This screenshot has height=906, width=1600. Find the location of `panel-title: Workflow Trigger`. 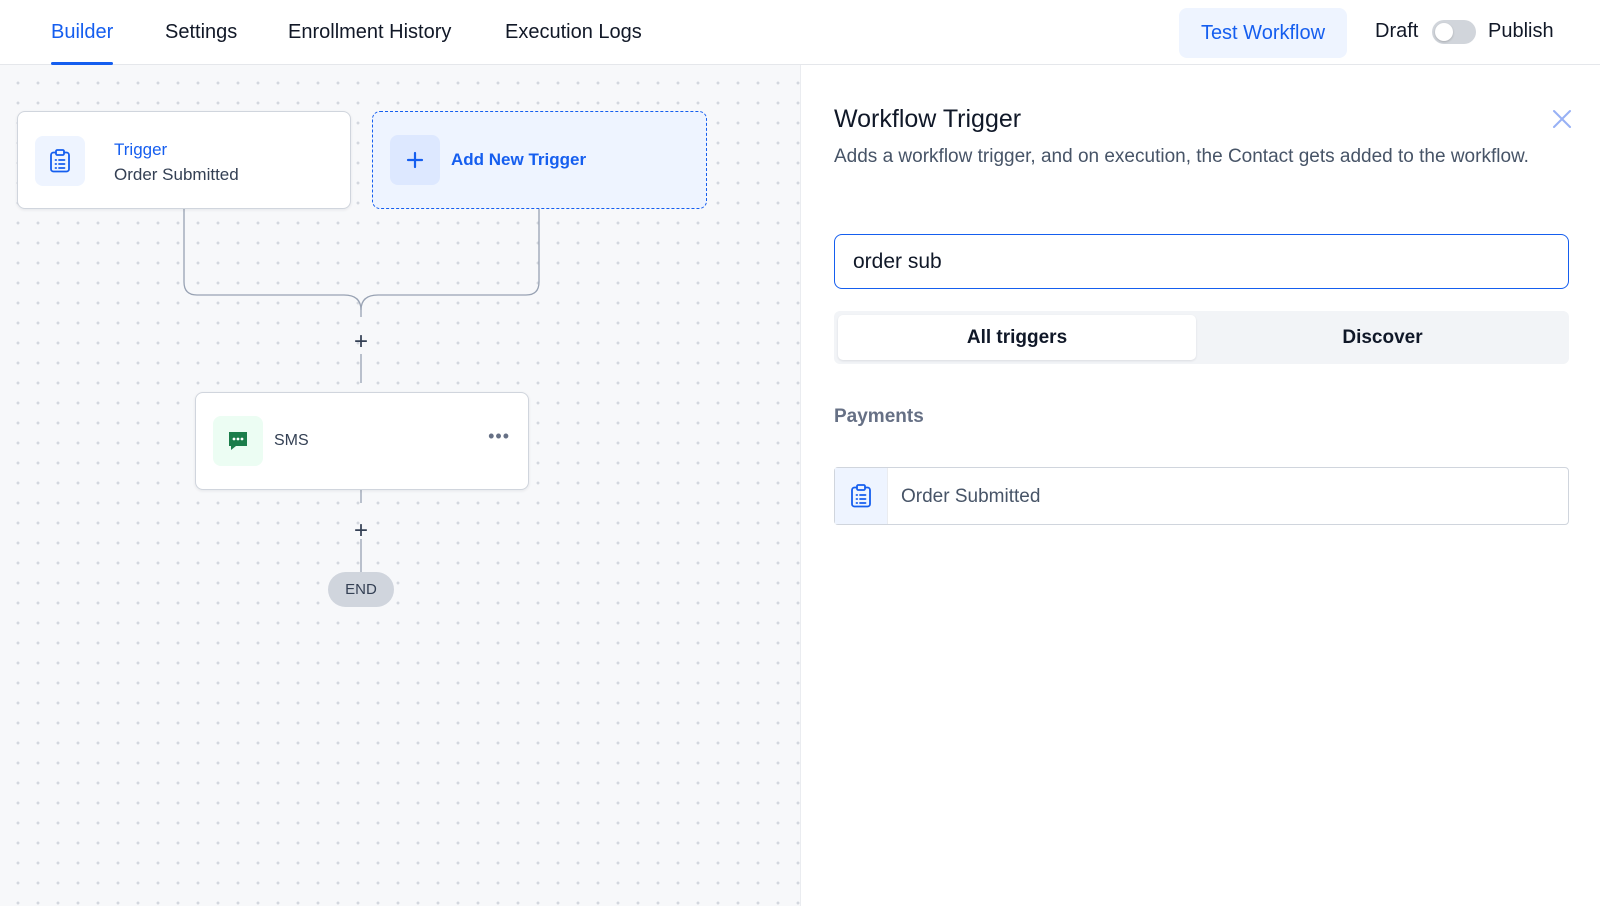

panel-title: Workflow Trigger is located at coordinates (928, 119).